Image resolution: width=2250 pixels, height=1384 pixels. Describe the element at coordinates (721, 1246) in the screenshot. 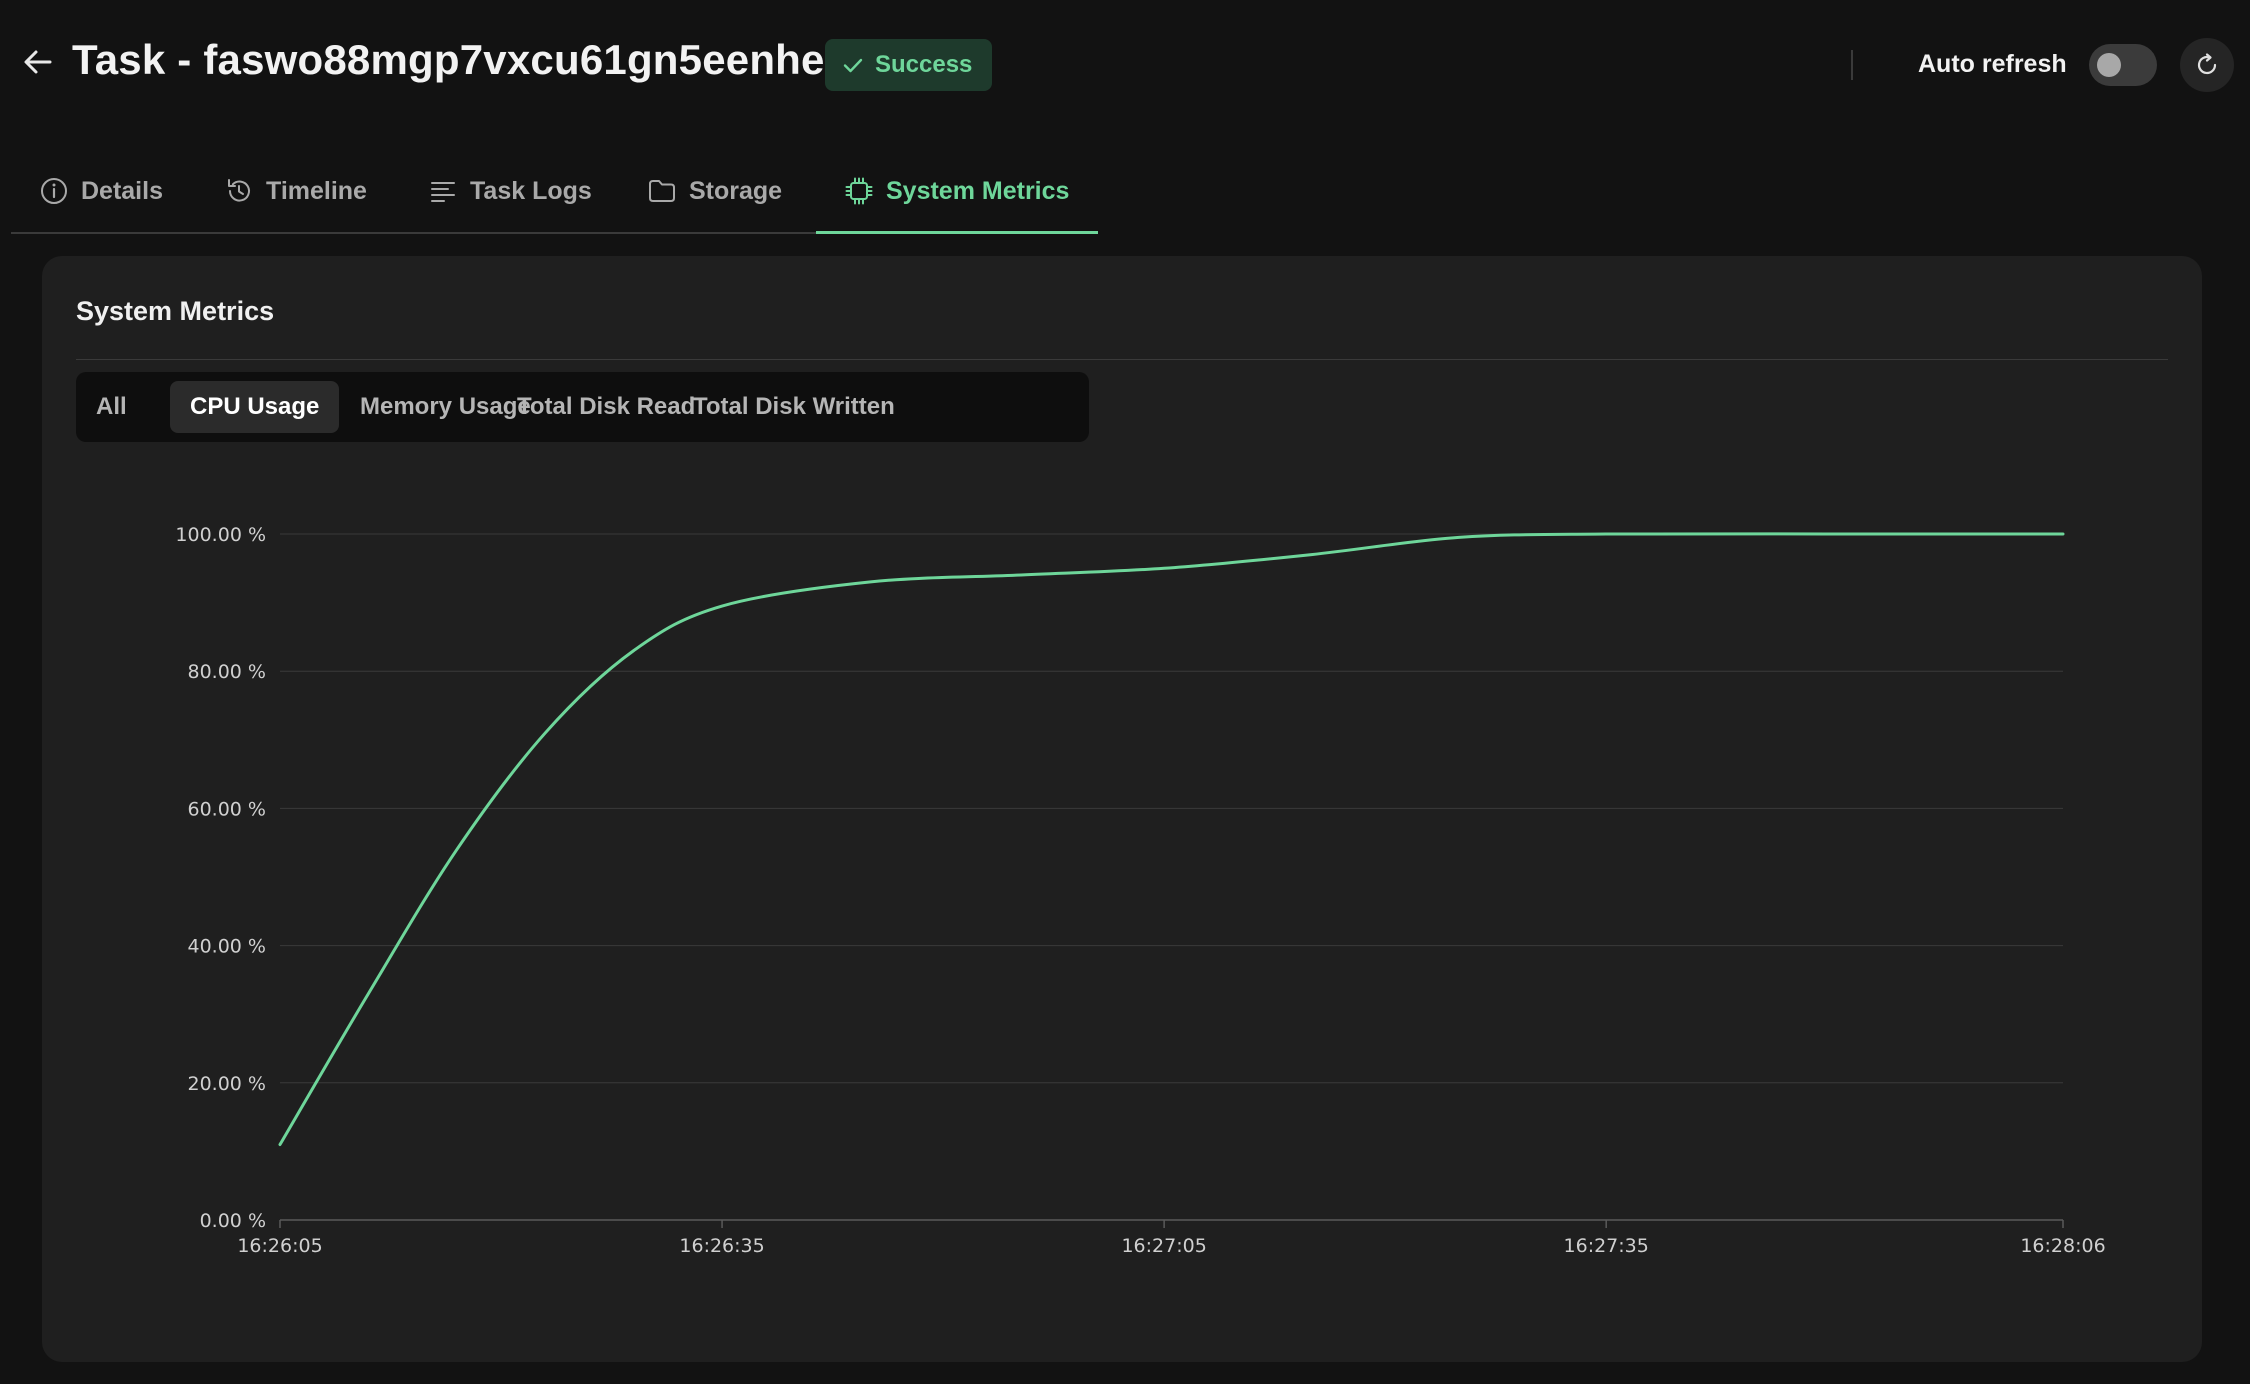

I see `x-tick-label: 16:26:35` at that location.